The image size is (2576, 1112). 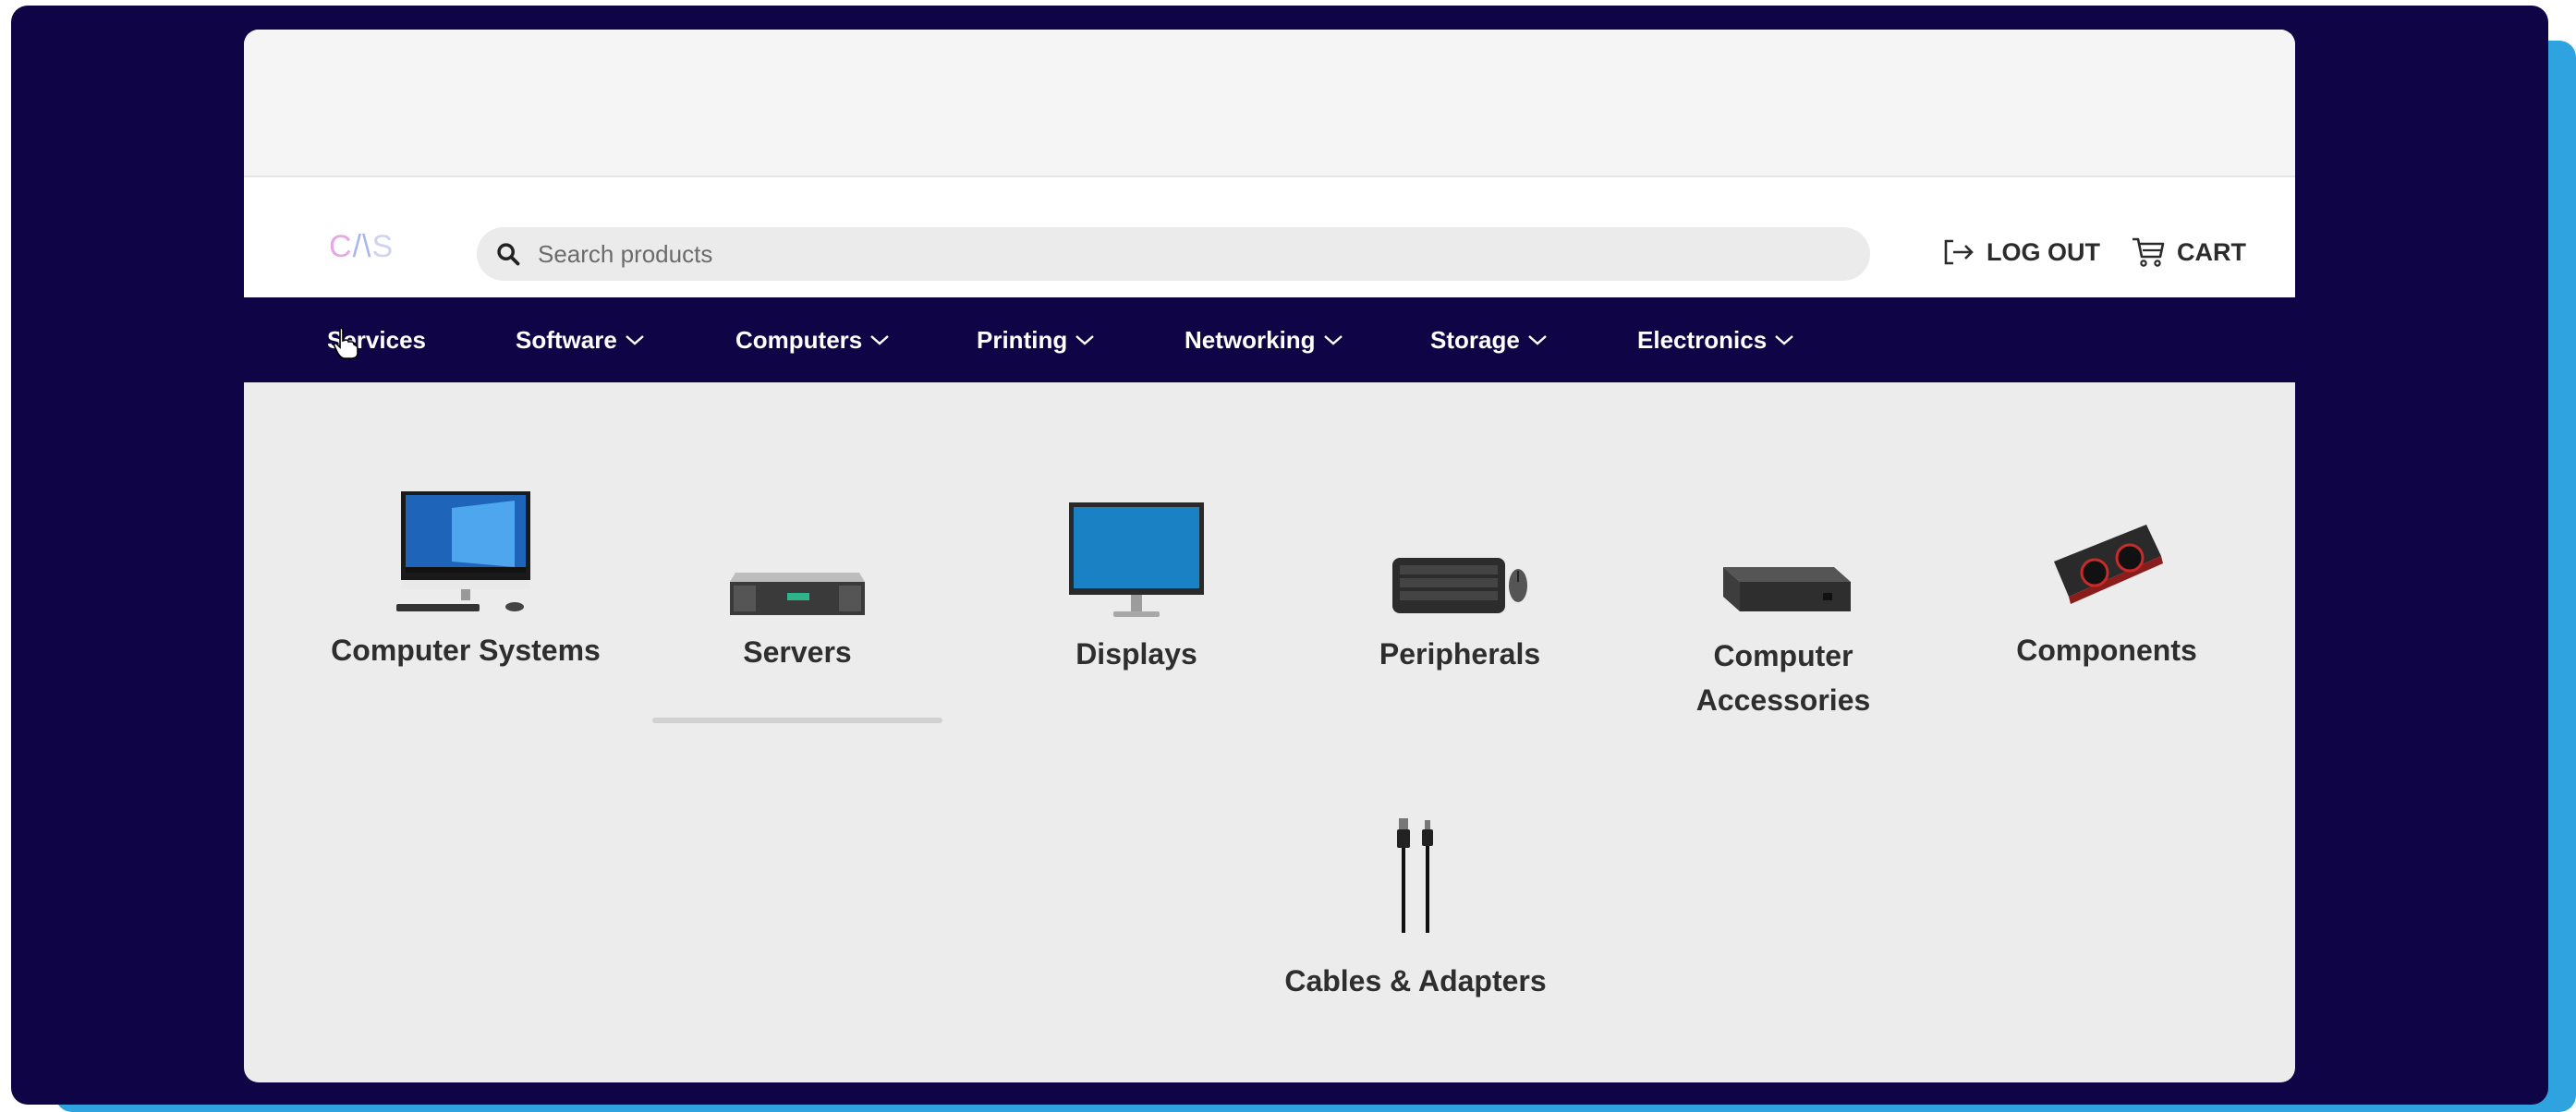 I want to click on server-icon, so click(x=797, y=594).